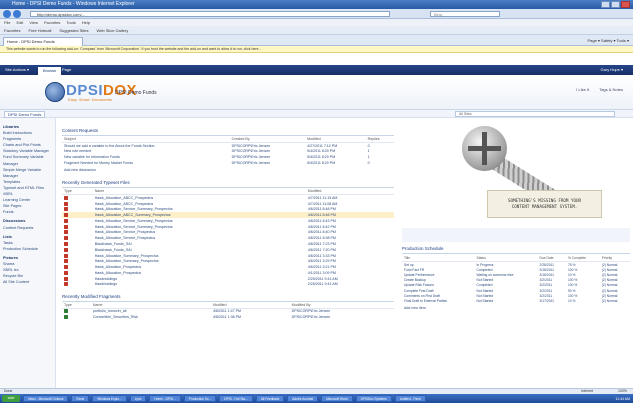 This screenshot has width=633, height=403. What do you see at coordinates (311, 317) in the screenshot?
I see `table-cell: DPSICORP\Eric Jensen` at bounding box center [311, 317].